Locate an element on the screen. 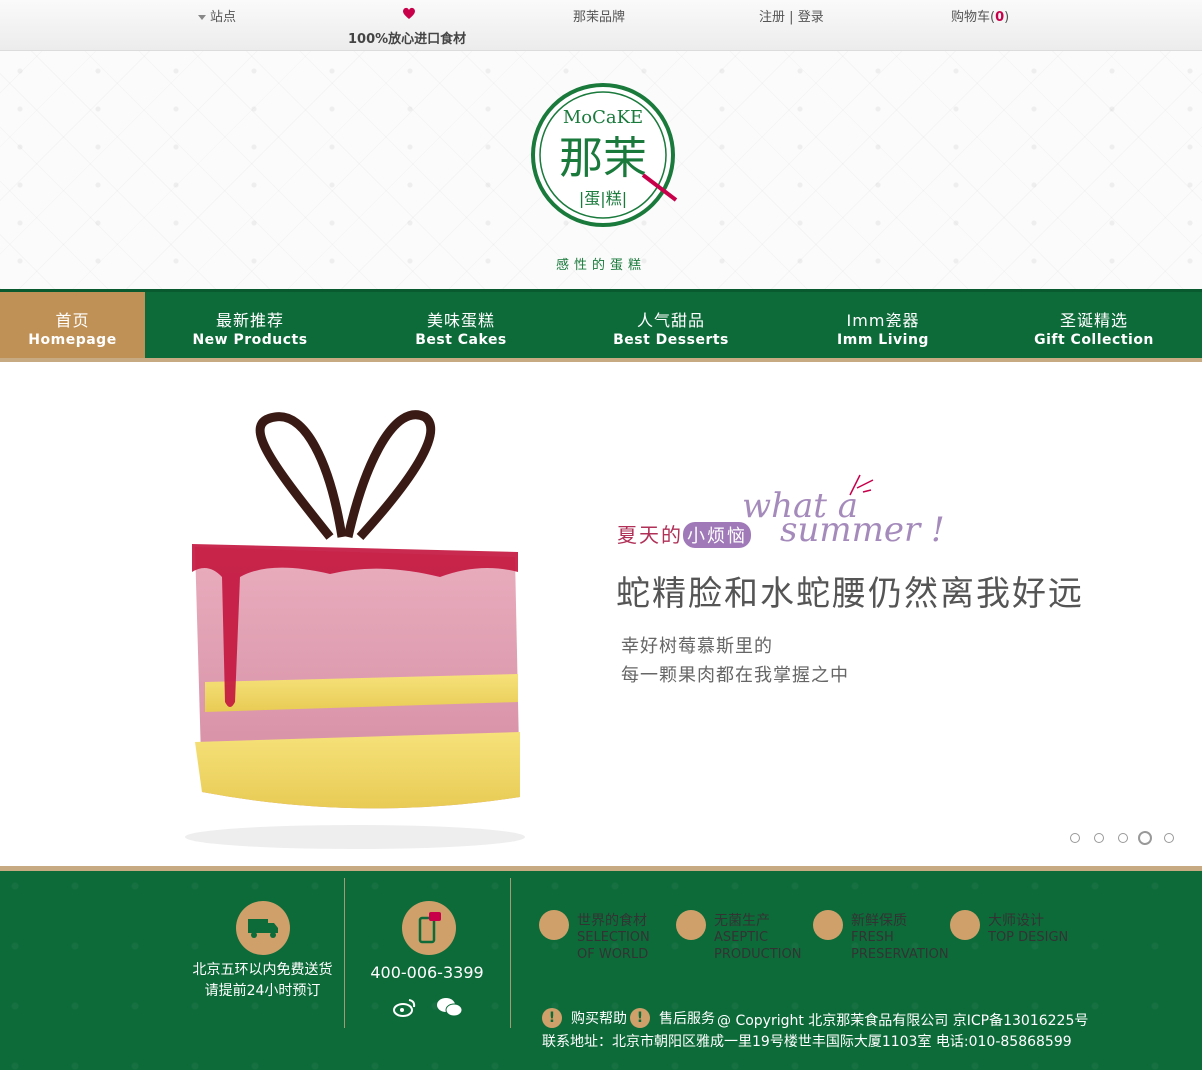  service-icon: ! is located at coordinates (640, 1018).